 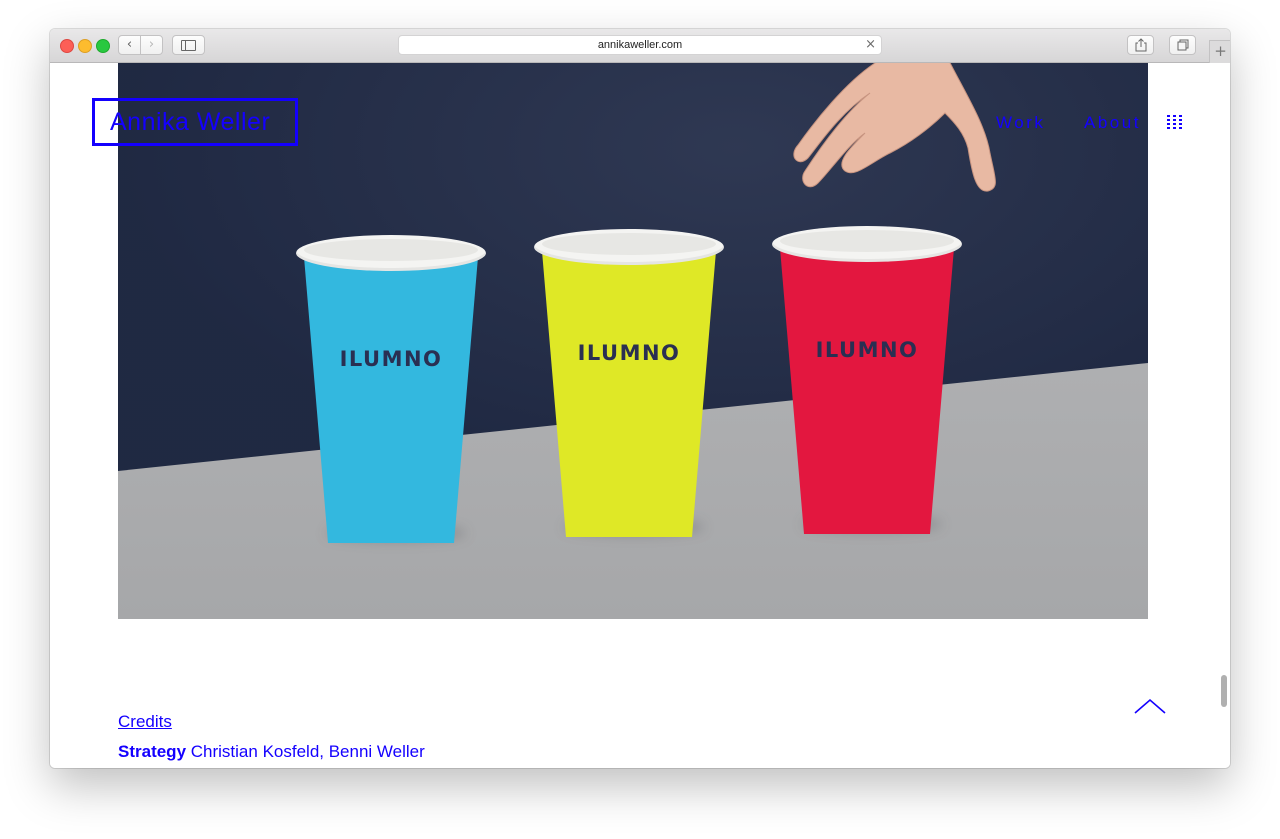 I want to click on show-tabs-button, so click(x=1182, y=45).